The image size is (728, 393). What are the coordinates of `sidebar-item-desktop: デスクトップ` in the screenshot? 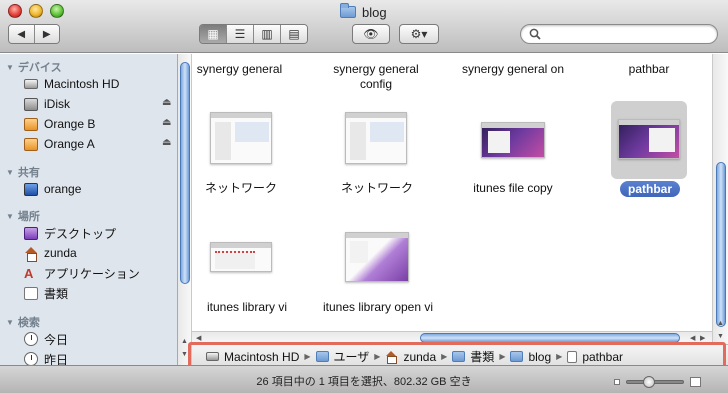 It's located at (70, 233).